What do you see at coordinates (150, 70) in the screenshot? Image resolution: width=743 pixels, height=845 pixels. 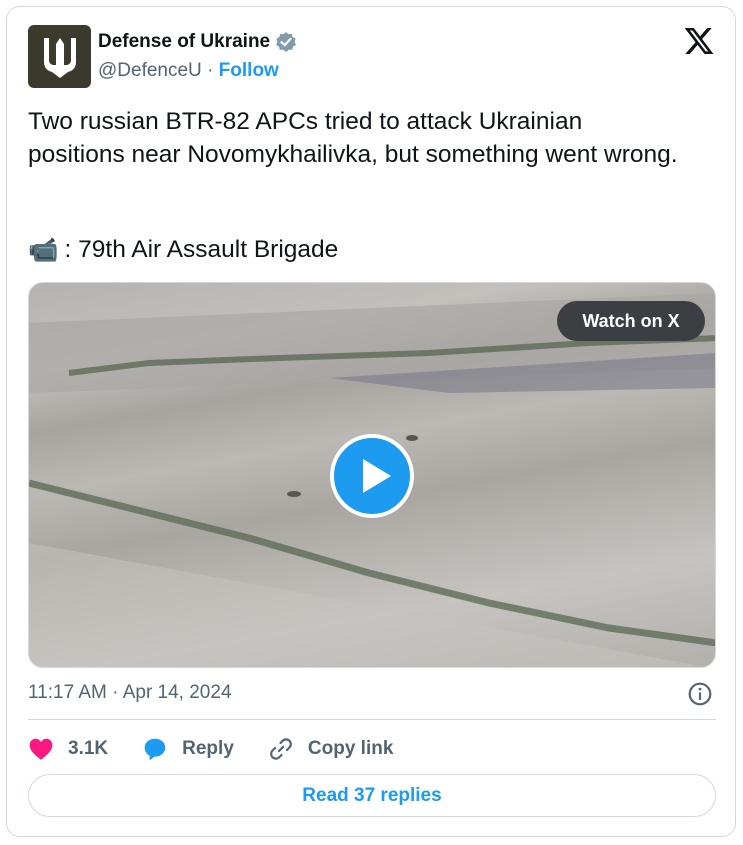 I see `author-handle: @DefenceU` at bounding box center [150, 70].